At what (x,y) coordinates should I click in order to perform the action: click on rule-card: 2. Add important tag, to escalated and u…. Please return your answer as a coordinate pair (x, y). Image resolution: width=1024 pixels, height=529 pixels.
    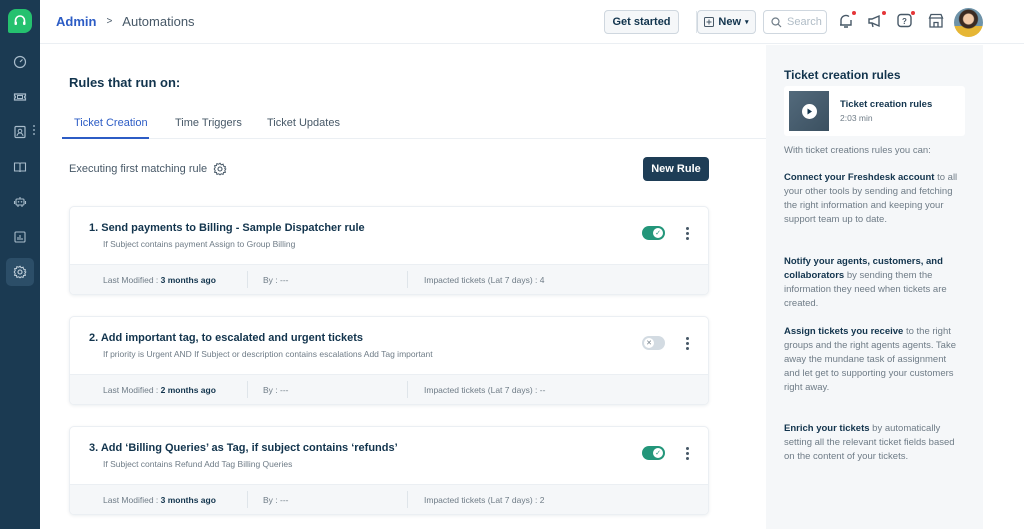
    Looking at the image, I should click on (389, 360).